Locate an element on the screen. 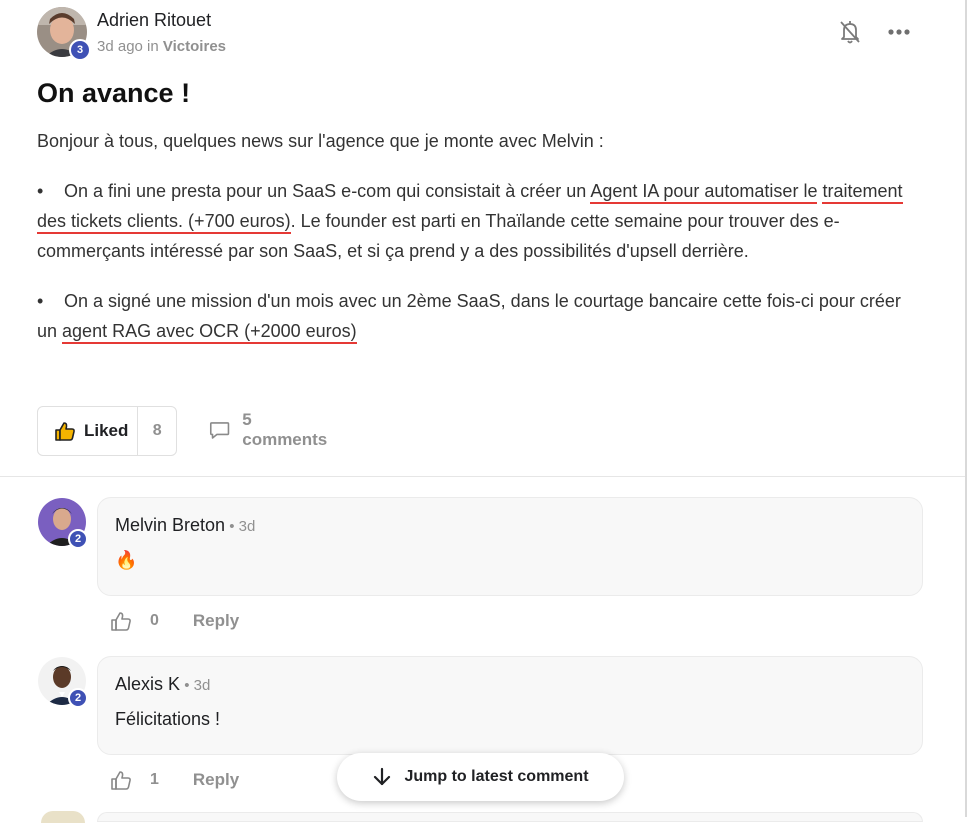 The height and width of the screenshot is (823, 967). thumbs-up-icon is located at coordinates (65, 431).